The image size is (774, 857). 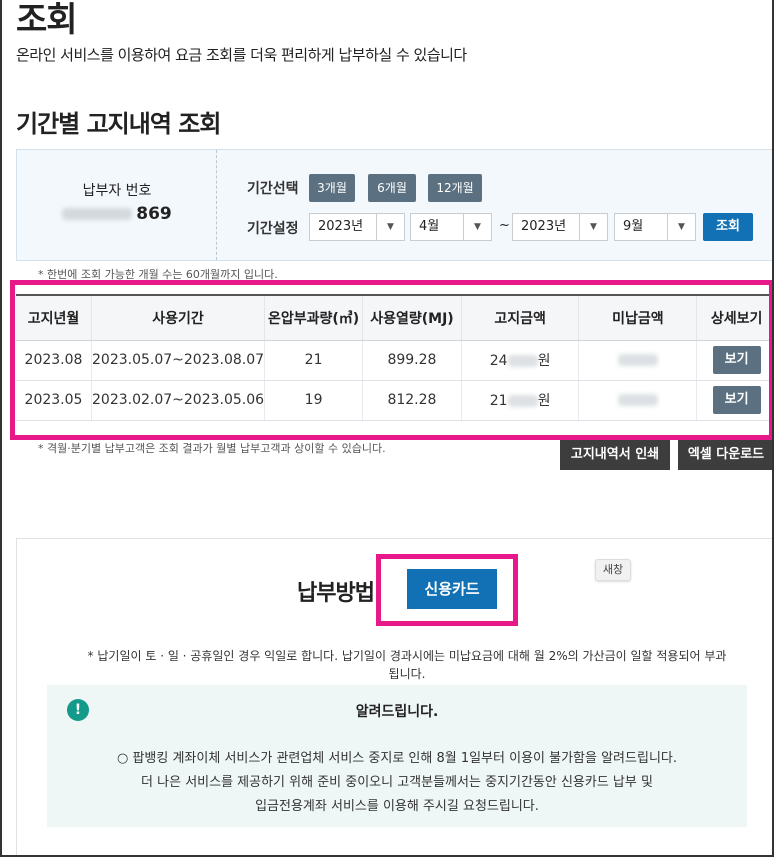 What do you see at coordinates (392, 188) in the screenshot?
I see `period-chip-6m: 6개월` at bounding box center [392, 188].